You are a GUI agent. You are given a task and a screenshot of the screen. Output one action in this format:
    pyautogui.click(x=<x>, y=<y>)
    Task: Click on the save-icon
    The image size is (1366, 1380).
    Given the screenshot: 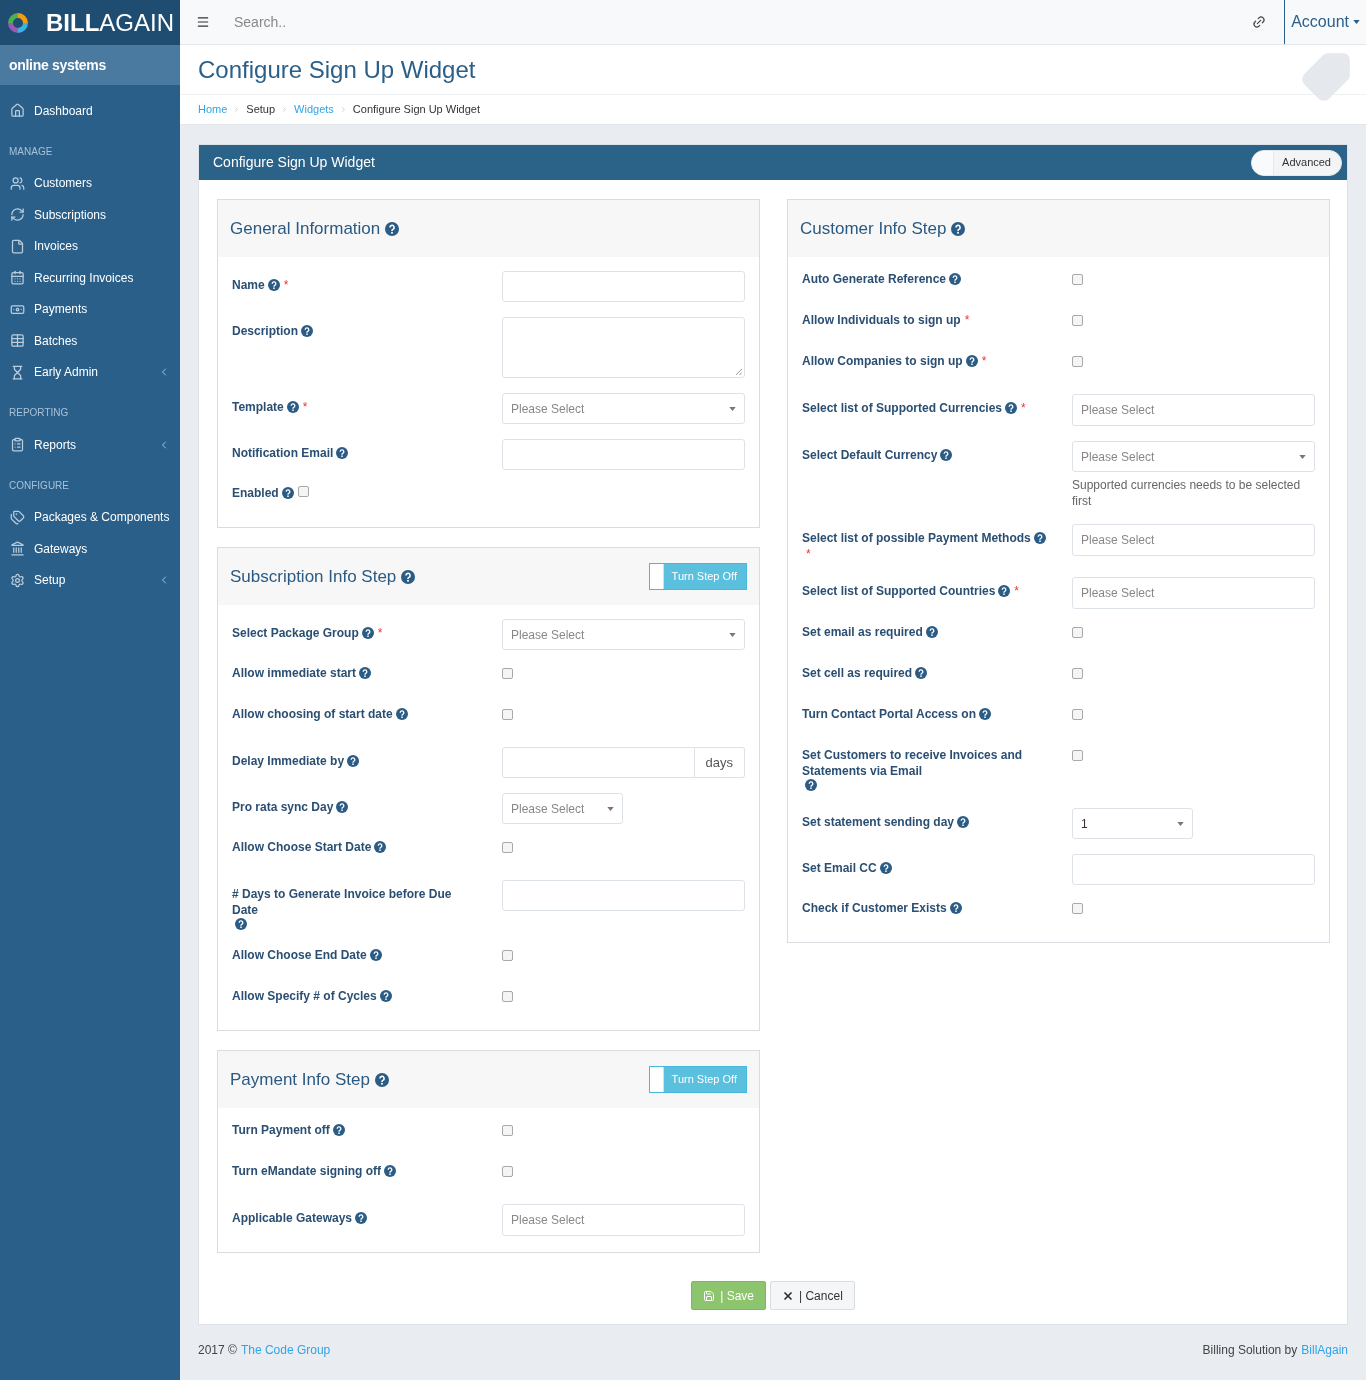 What is the action you would take?
    pyautogui.click(x=709, y=1295)
    